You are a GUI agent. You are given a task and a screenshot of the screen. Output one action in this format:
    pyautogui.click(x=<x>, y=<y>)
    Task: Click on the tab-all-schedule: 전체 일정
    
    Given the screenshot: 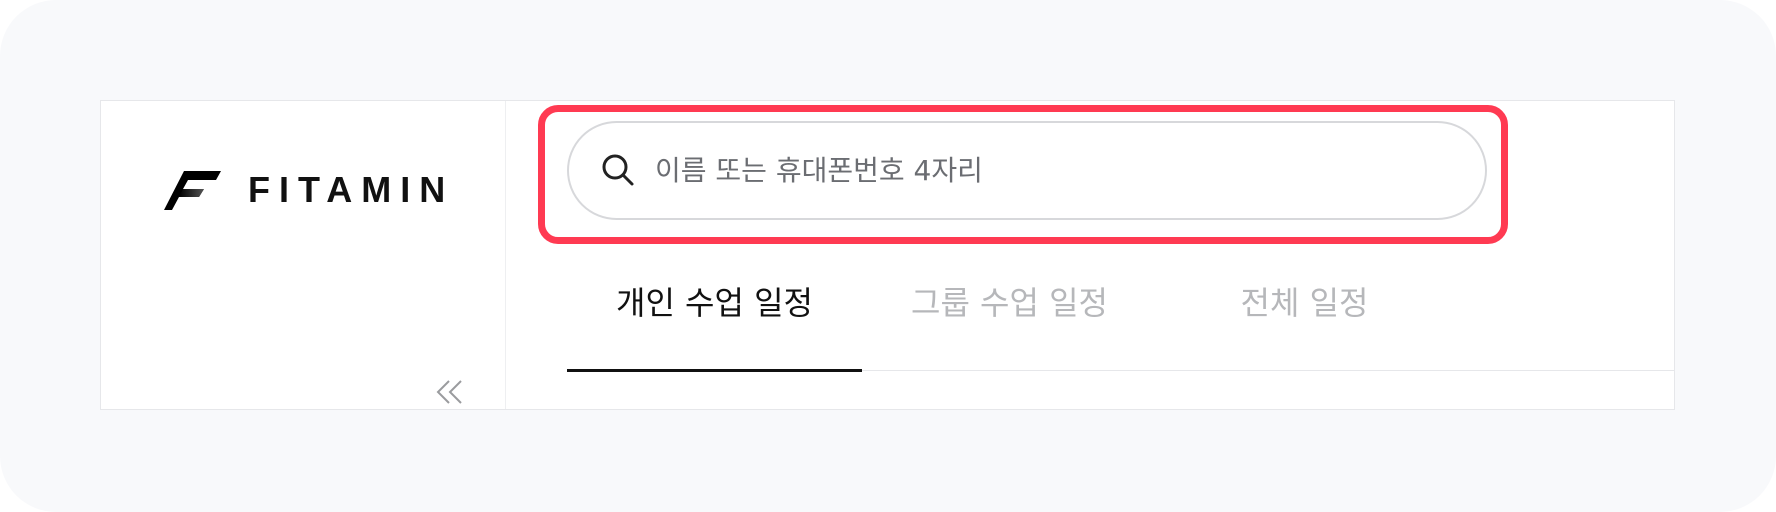 What is the action you would take?
    pyautogui.click(x=1304, y=321)
    